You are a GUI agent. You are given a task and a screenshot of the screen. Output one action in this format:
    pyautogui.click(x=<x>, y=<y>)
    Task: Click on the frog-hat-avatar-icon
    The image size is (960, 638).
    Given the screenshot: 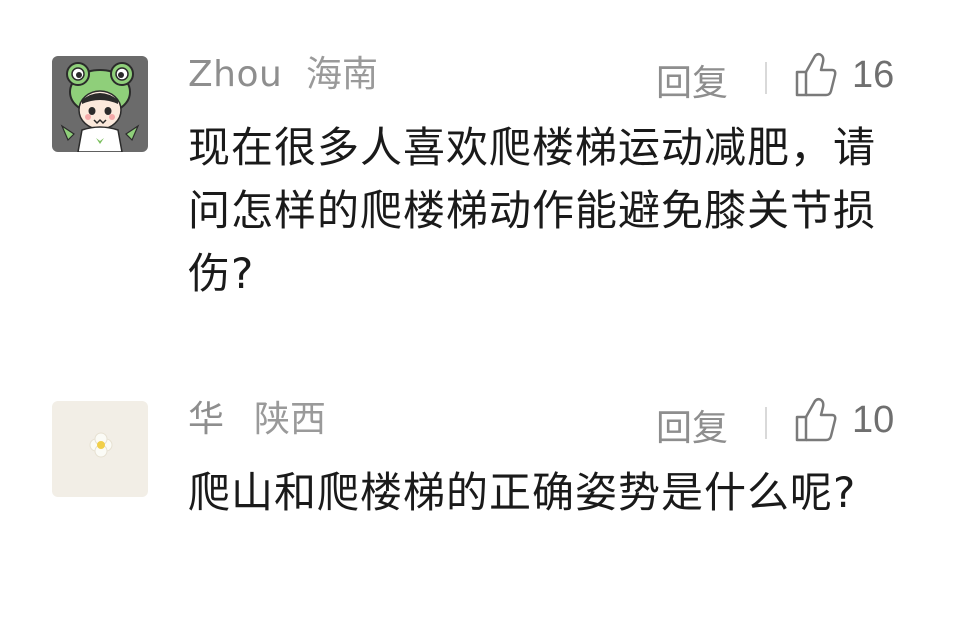 What is the action you would take?
    pyautogui.click(x=100, y=104)
    